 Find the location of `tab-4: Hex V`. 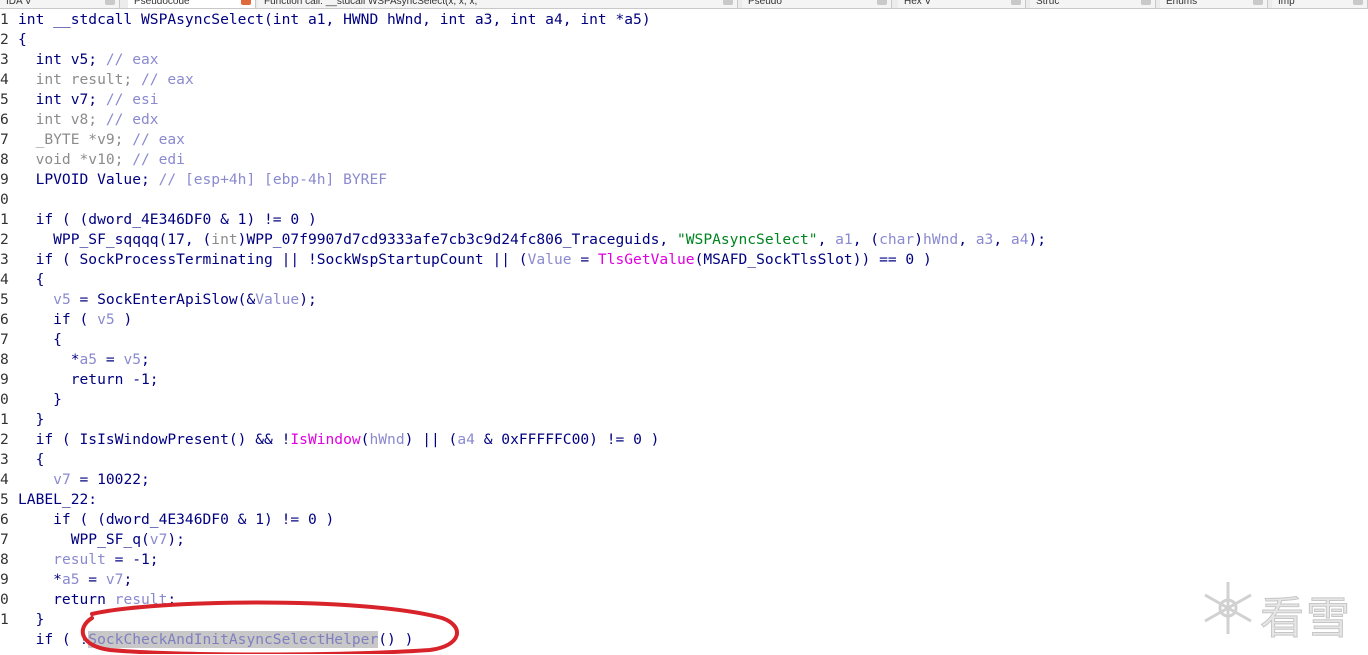

tab-4: Hex V is located at coordinates (962, 4).